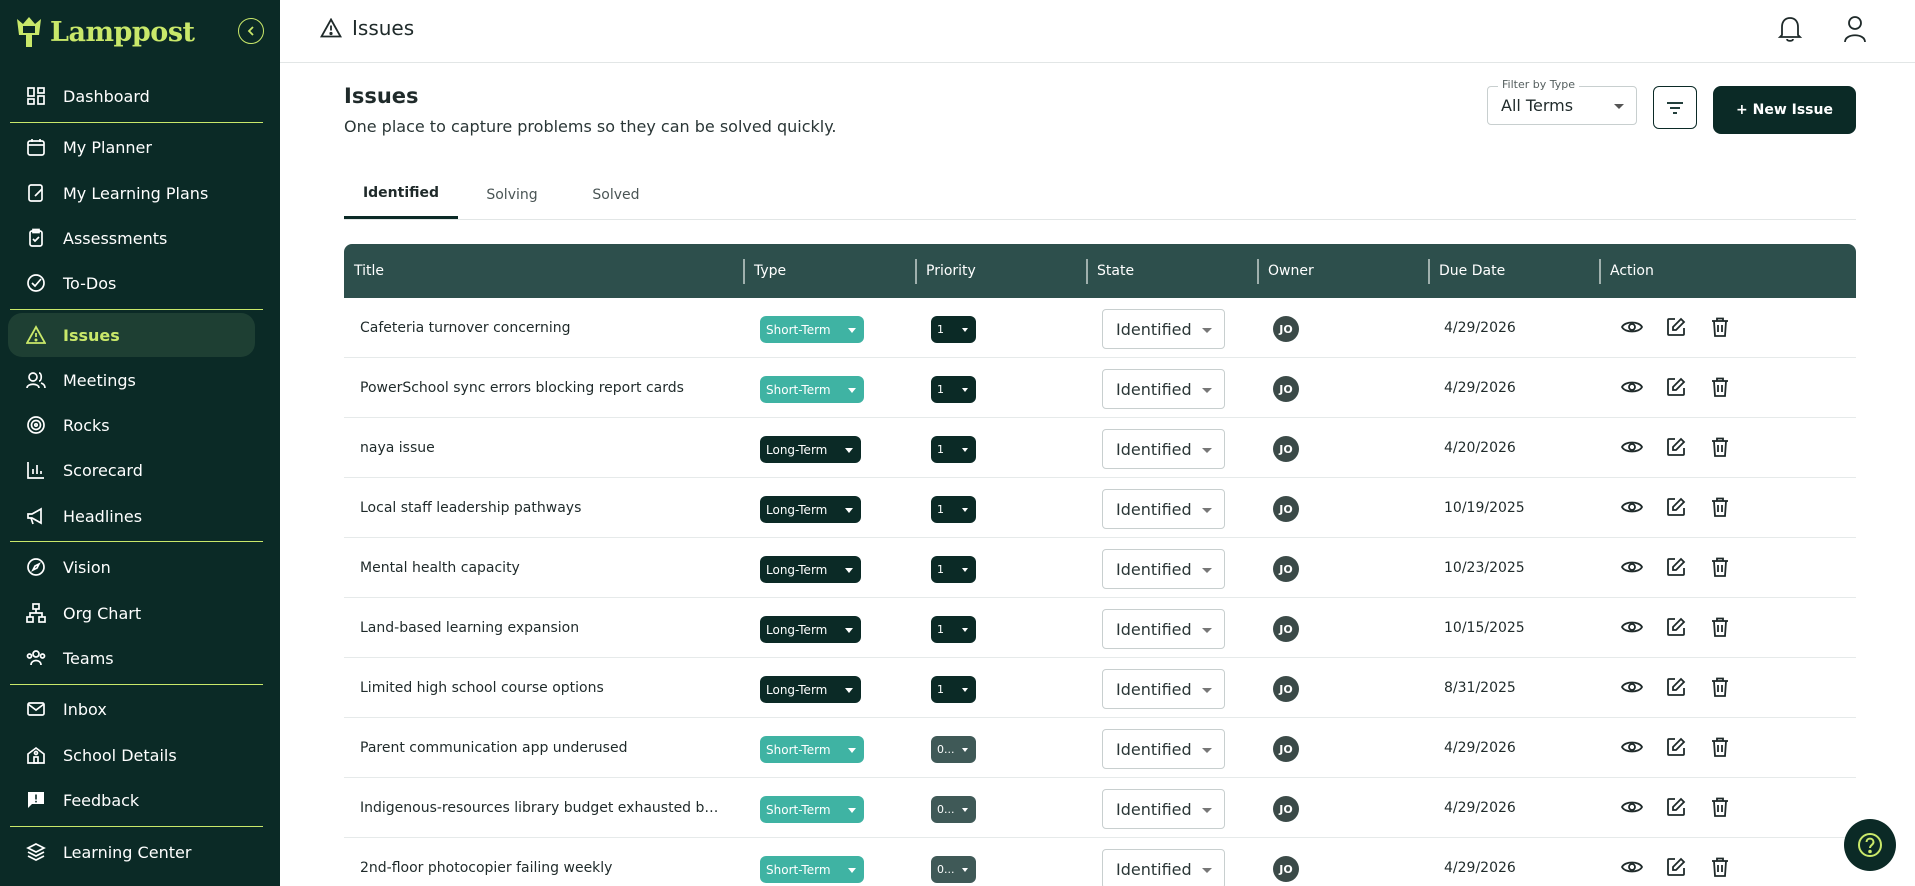 This screenshot has width=1915, height=886. Describe the element at coordinates (131, 658) in the screenshot. I see `sidebar-item-teams: Teams` at that location.